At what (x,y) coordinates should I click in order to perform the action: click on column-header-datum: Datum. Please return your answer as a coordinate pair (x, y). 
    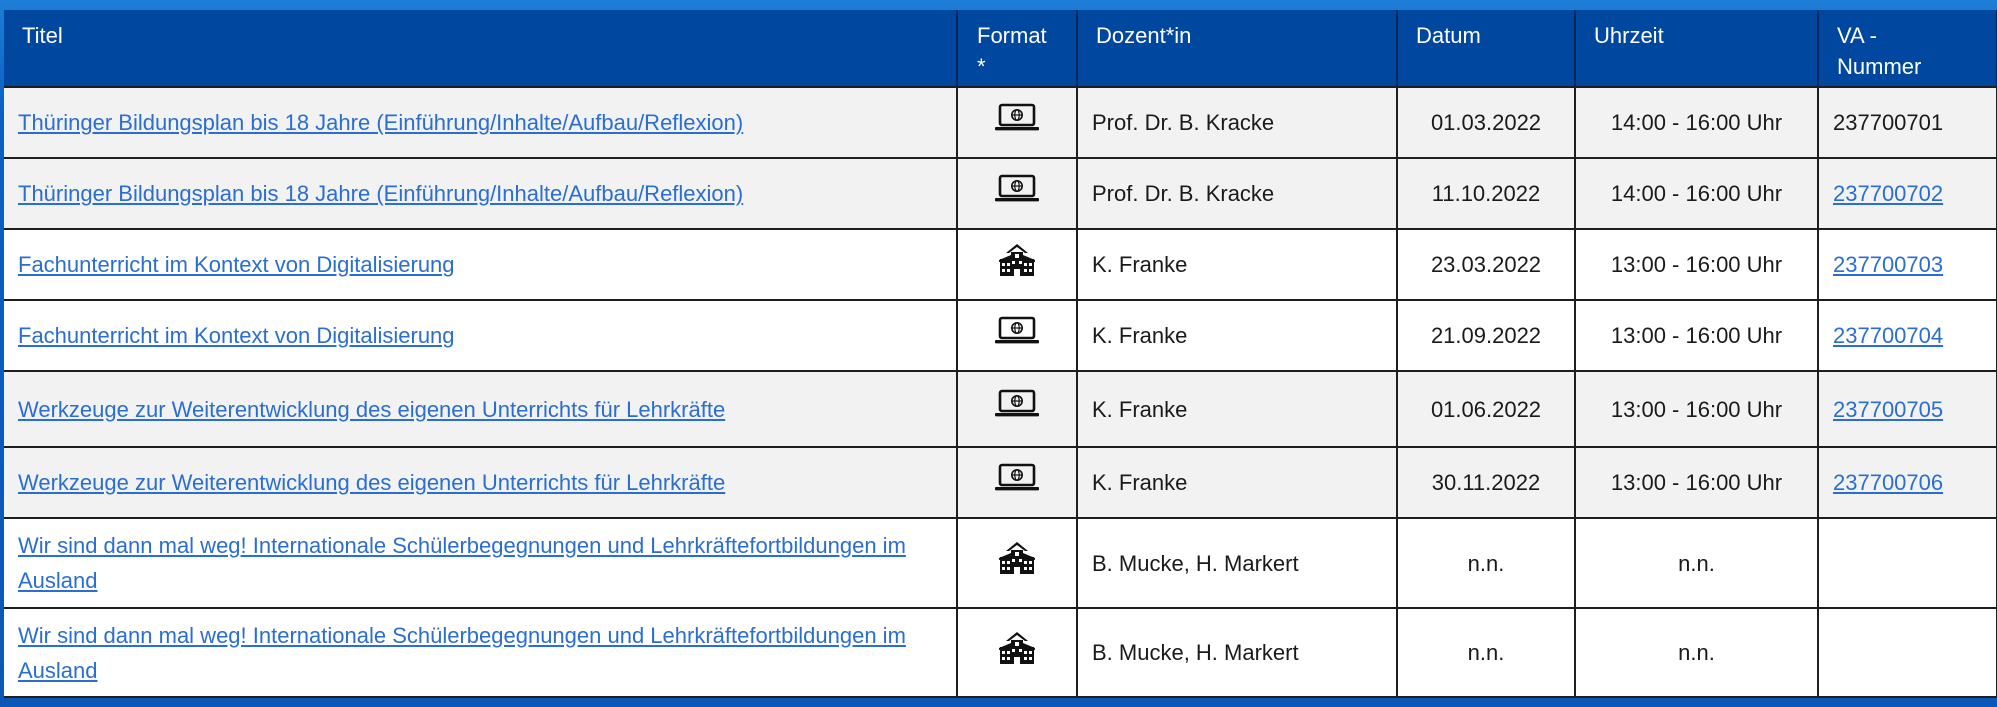
    Looking at the image, I should click on (1486, 48).